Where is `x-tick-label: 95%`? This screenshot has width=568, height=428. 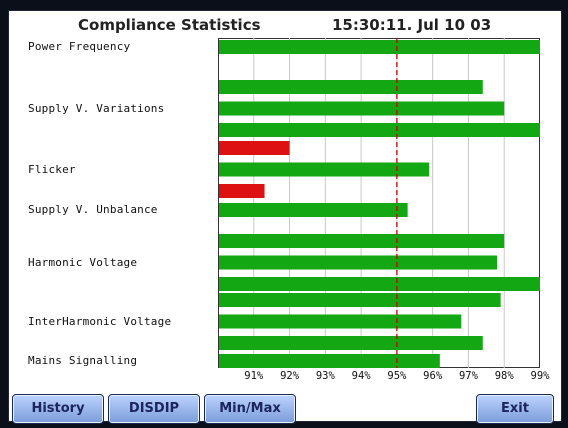
x-tick-label: 95% is located at coordinates (397, 376).